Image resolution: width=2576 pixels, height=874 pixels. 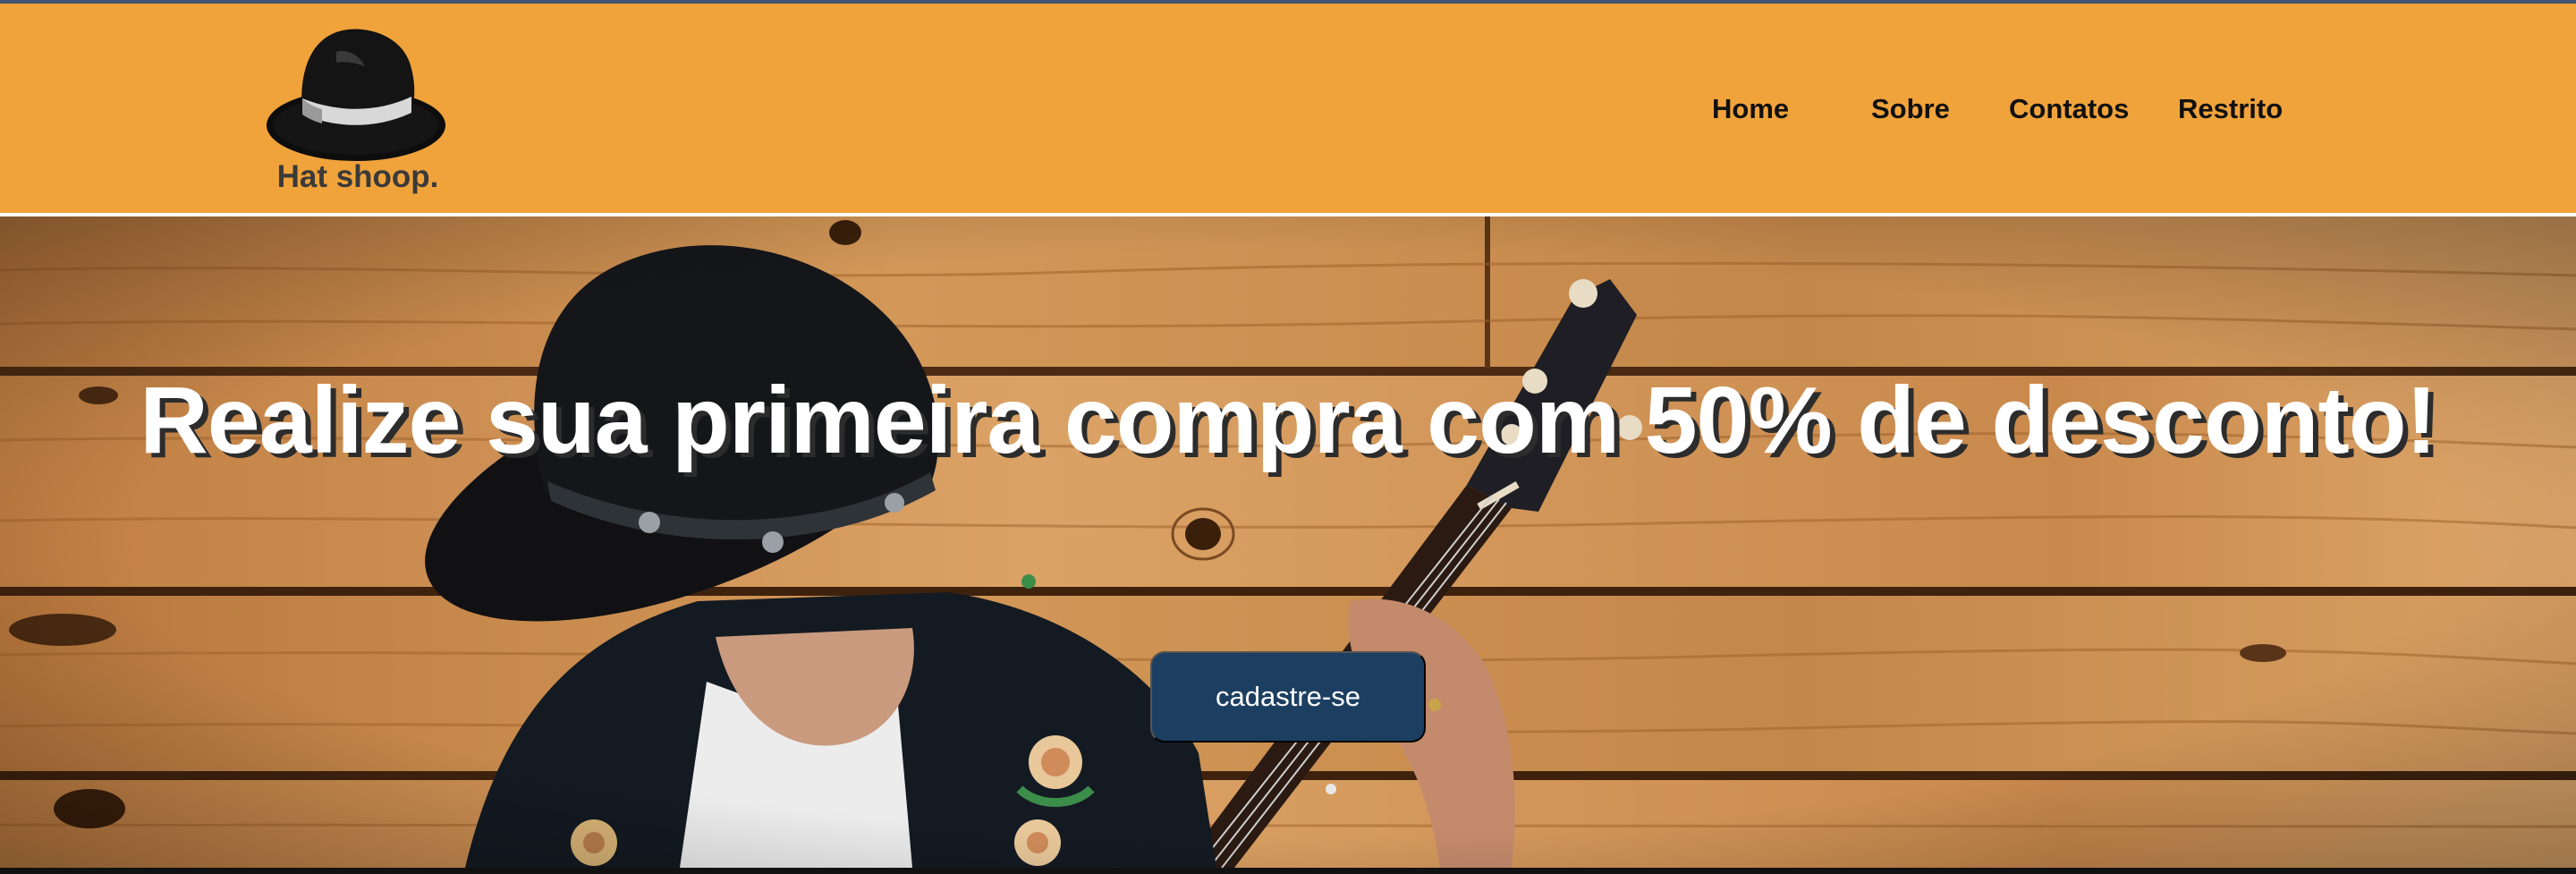 What do you see at coordinates (1288, 871) in the screenshot?
I see `page-bottom-edge` at bounding box center [1288, 871].